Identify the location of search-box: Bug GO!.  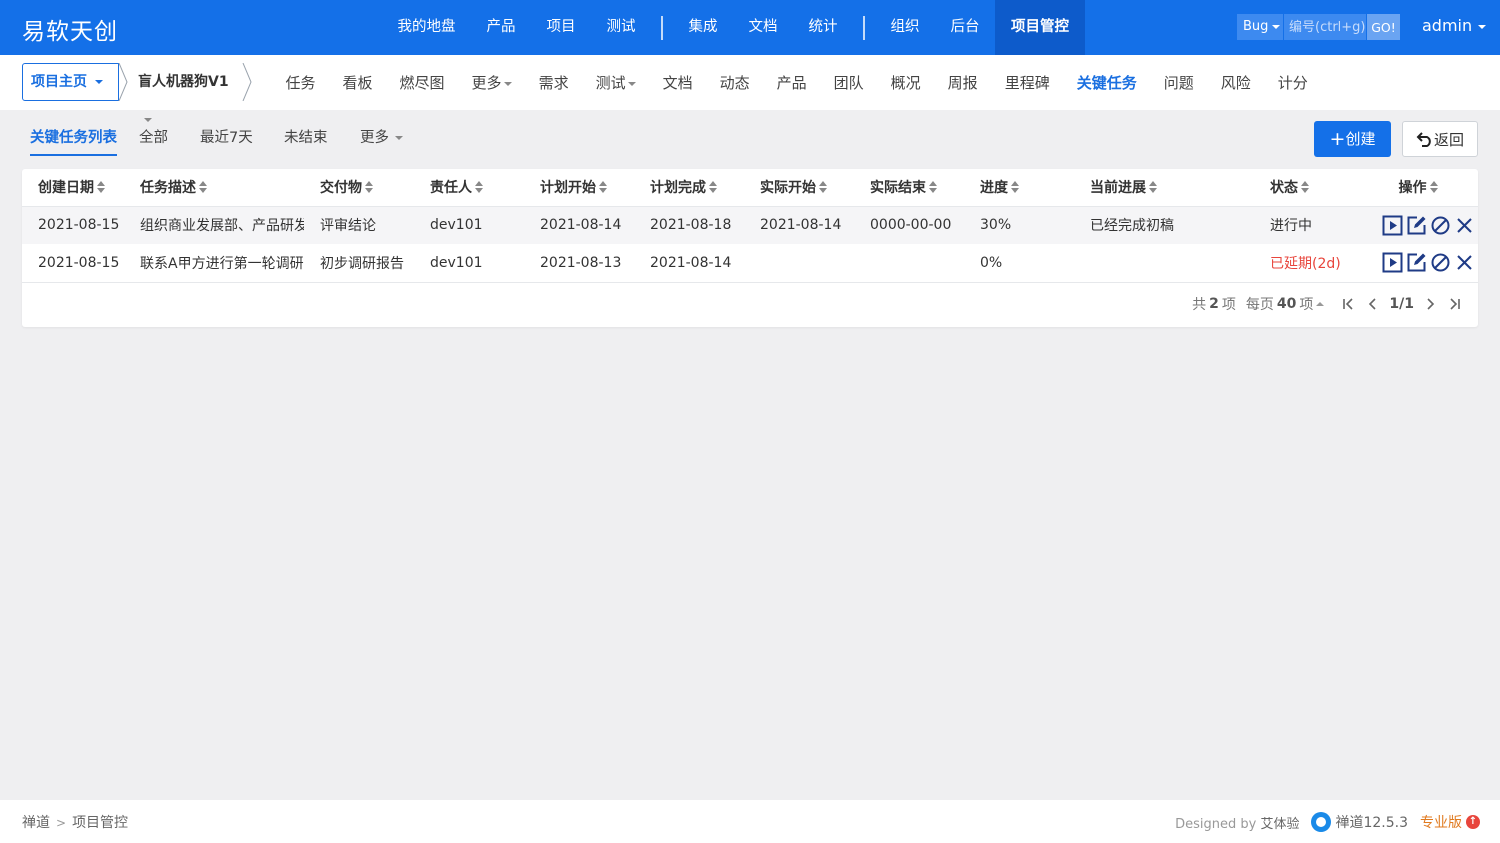
(1318, 27).